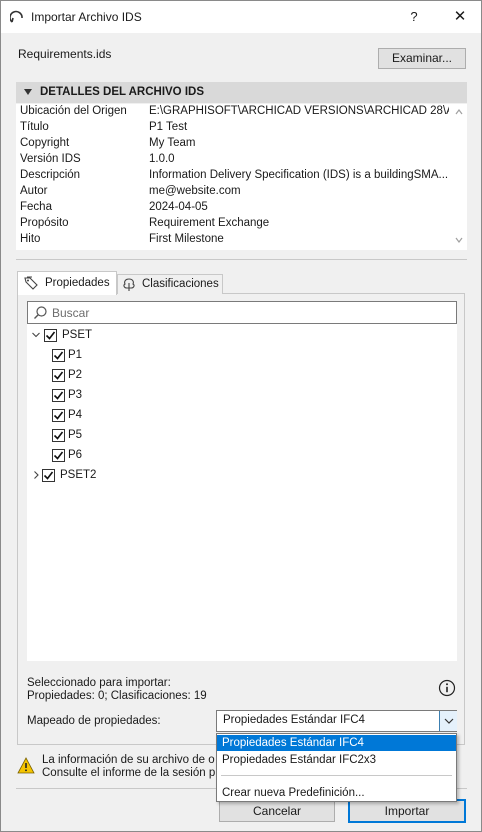 The height and width of the screenshot is (832, 482). Describe the element at coordinates (34, 191) in the screenshot. I see `detail-key: Autor` at that location.